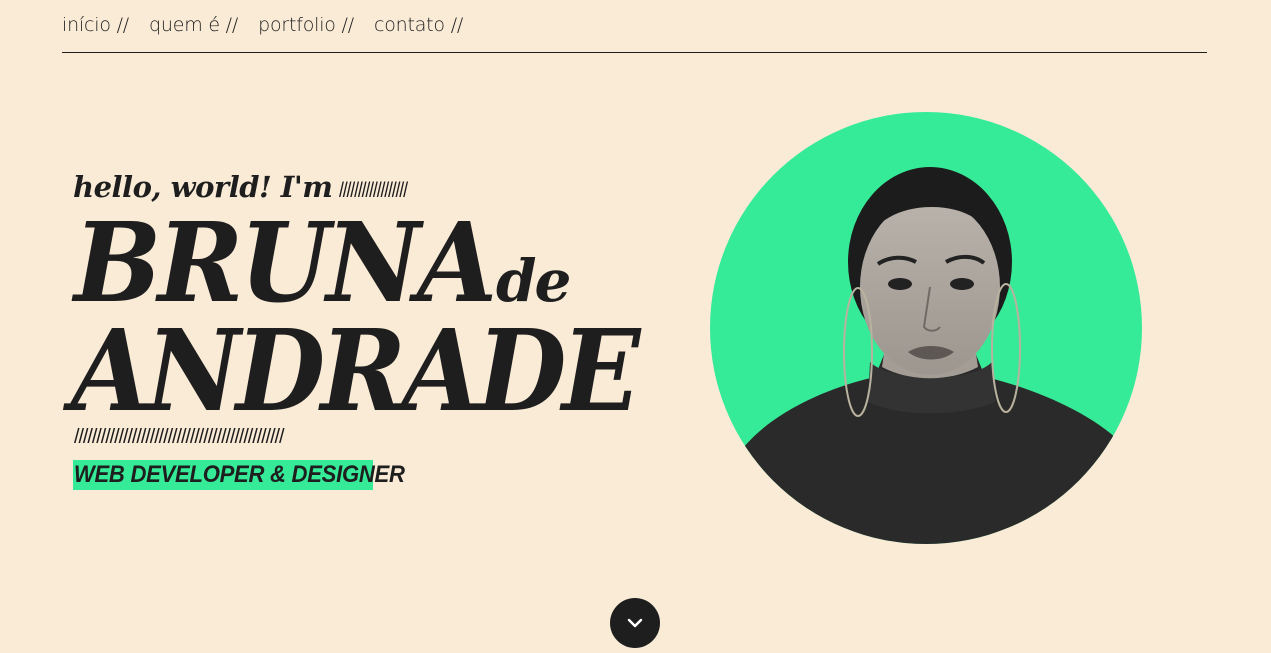  I want to click on role-text: WEB DEVELOPER & DESIGNER, so click(239, 474).